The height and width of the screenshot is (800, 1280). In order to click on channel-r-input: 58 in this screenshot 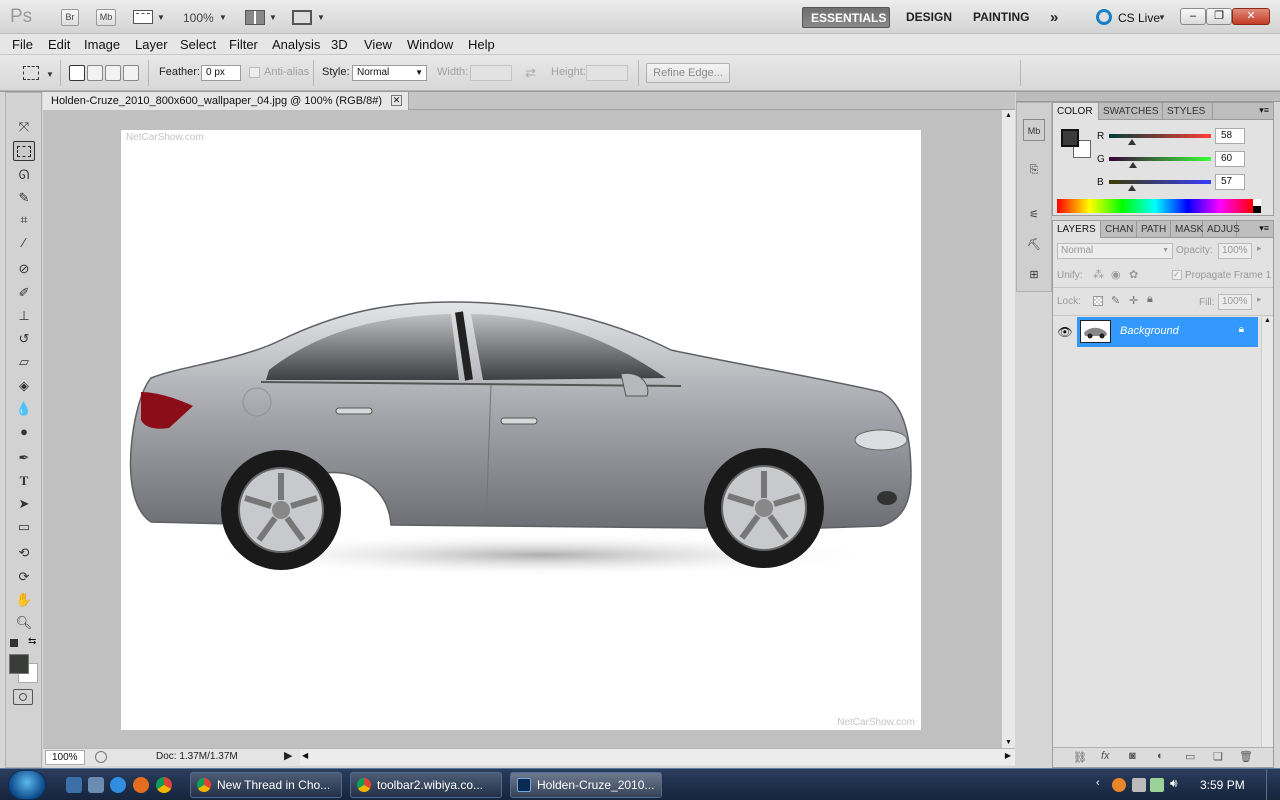, I will do `click(1230, 136)`.